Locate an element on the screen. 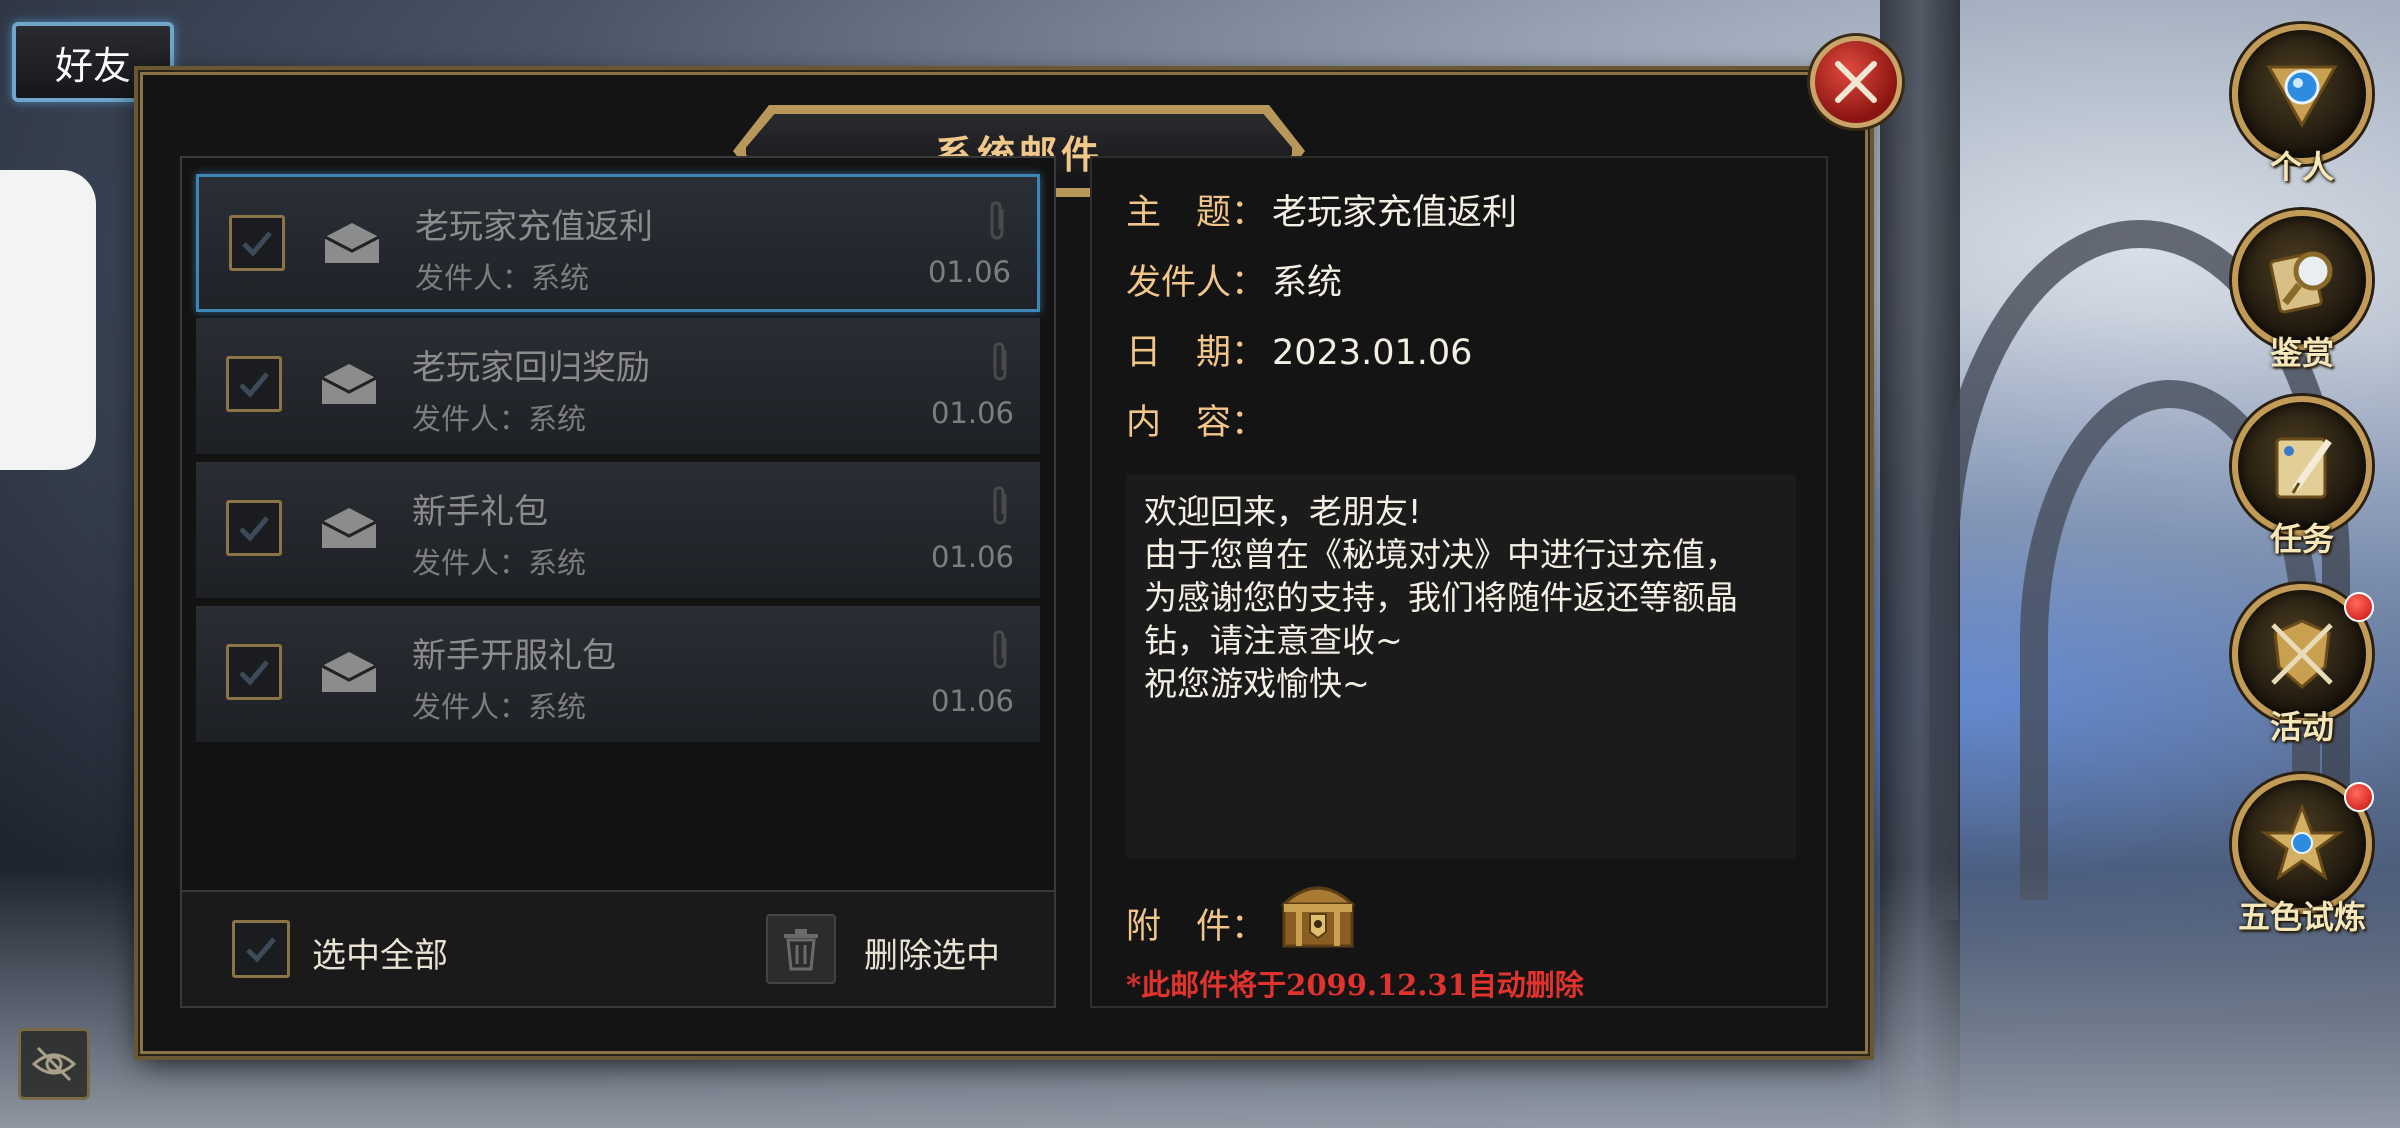 This screenshot has width=2400, height=1128. mail-title: 老玩家回归奖励 is located at coordinates (531, 368).